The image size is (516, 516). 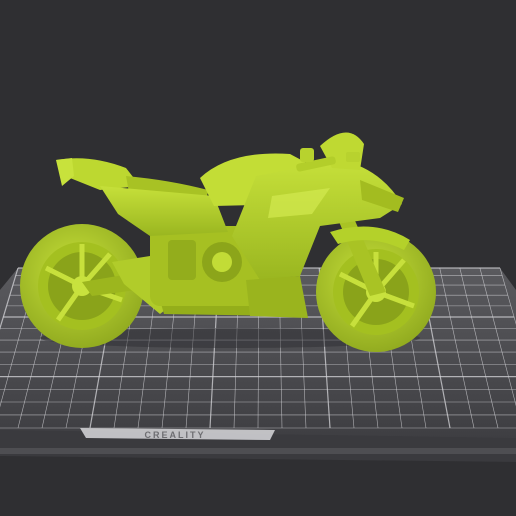 What do you see at coordinates (277, 297) in the screenshot?
I see `belly-pan` at bounding box center [277, 297].